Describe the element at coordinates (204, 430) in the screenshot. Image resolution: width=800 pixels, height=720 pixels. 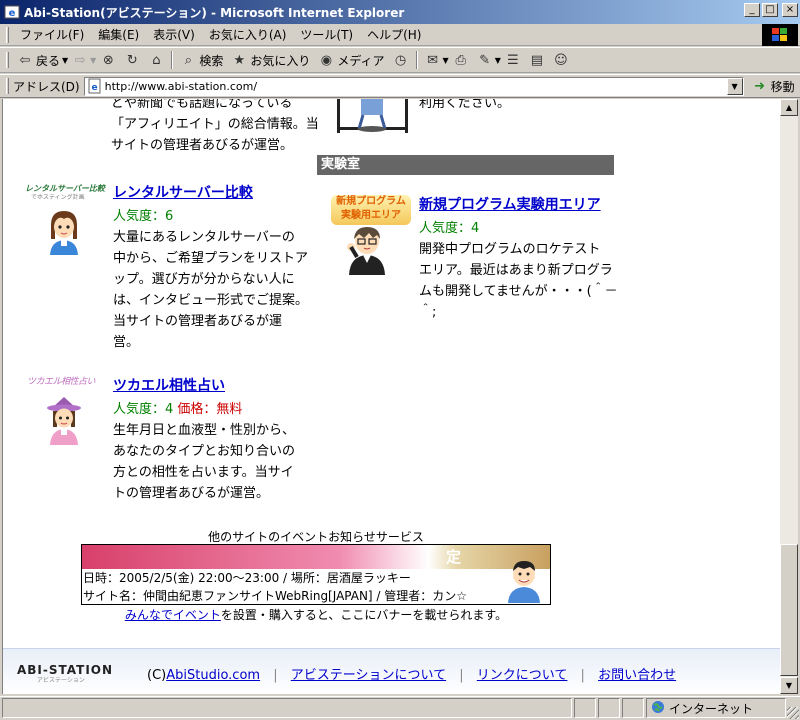
I see `desc-line: 生年月日と血液型・性別から、` at that location.